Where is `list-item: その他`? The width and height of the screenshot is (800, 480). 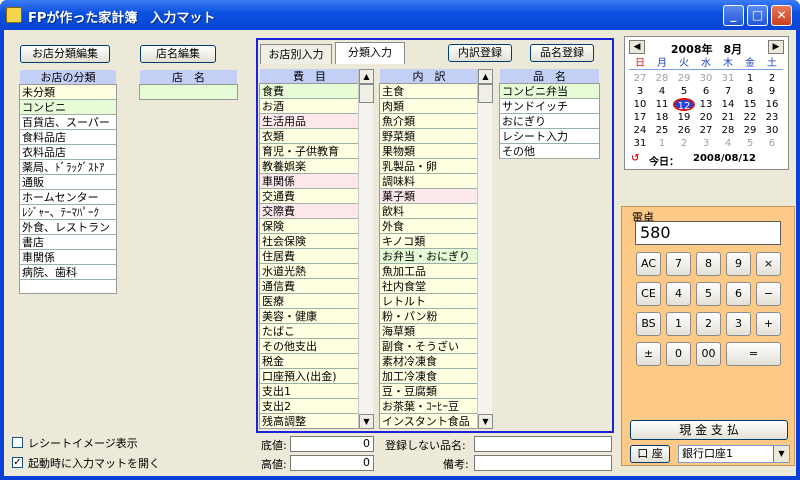
list-item: その他 is located at coordinates (549, 151).